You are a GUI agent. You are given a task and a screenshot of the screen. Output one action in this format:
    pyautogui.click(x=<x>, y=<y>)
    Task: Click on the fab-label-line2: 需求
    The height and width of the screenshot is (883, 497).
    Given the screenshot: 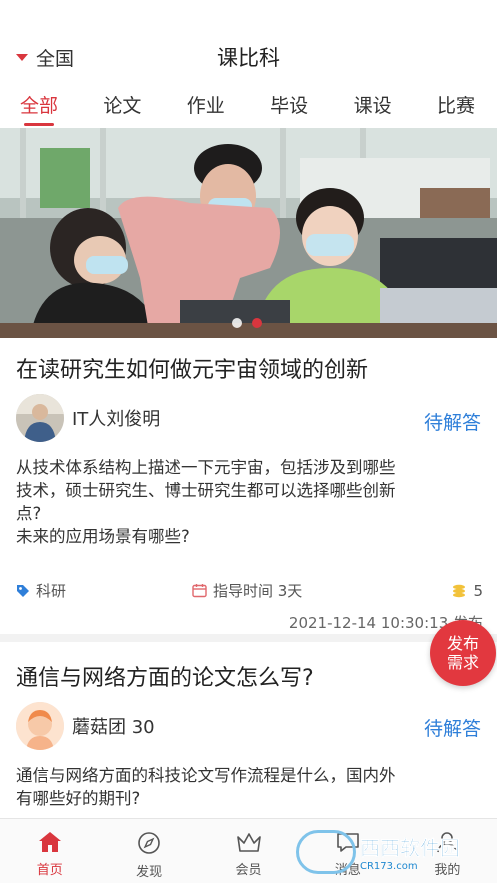 What is the action you would take?
    pyautogui.click(x=462, y=662)
    